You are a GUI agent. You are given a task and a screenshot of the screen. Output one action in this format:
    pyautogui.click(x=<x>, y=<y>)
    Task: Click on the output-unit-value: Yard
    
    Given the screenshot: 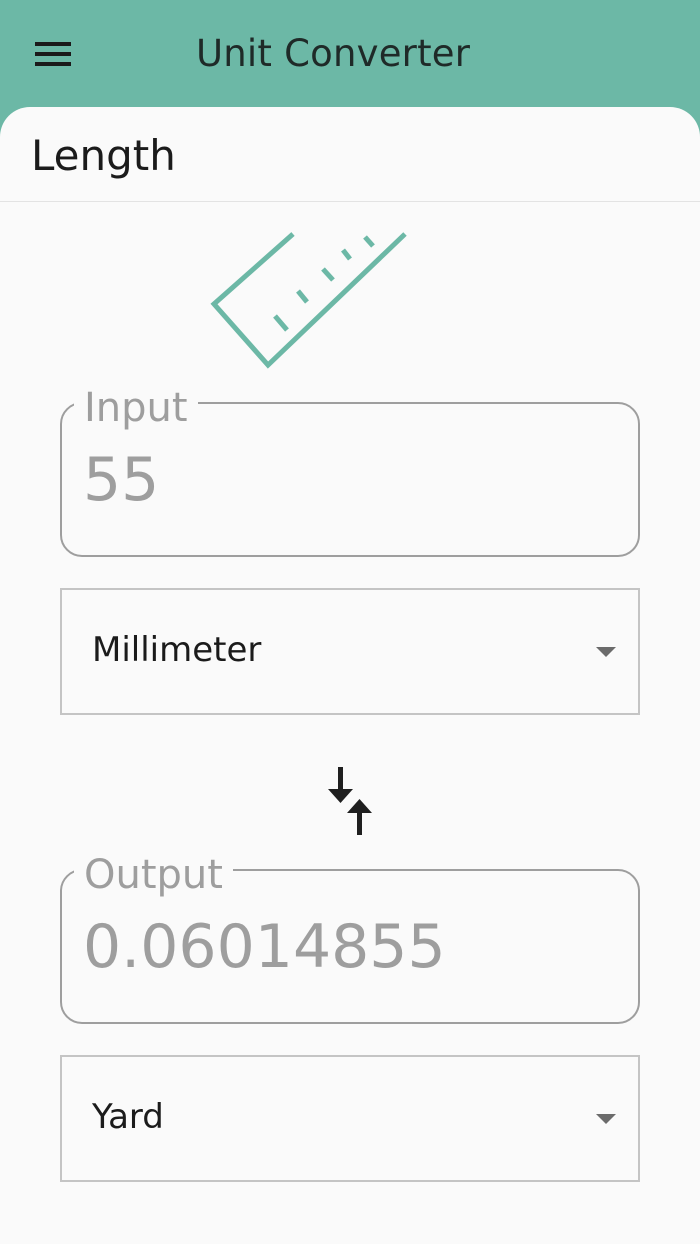 What is the action you would take?
    pyautogui.click(x=128, y=1117)
    